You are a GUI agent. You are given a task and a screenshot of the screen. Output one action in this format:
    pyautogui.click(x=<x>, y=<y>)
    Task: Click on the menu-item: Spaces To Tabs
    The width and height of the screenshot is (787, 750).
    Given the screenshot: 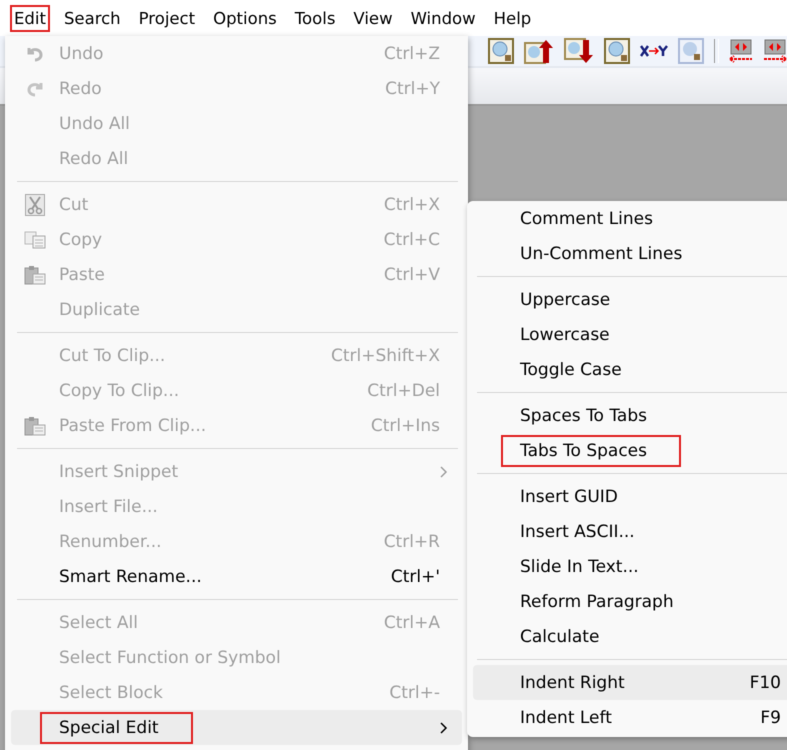 What is the action you would take?
    pyautogui.click(x=630, y=415)
    